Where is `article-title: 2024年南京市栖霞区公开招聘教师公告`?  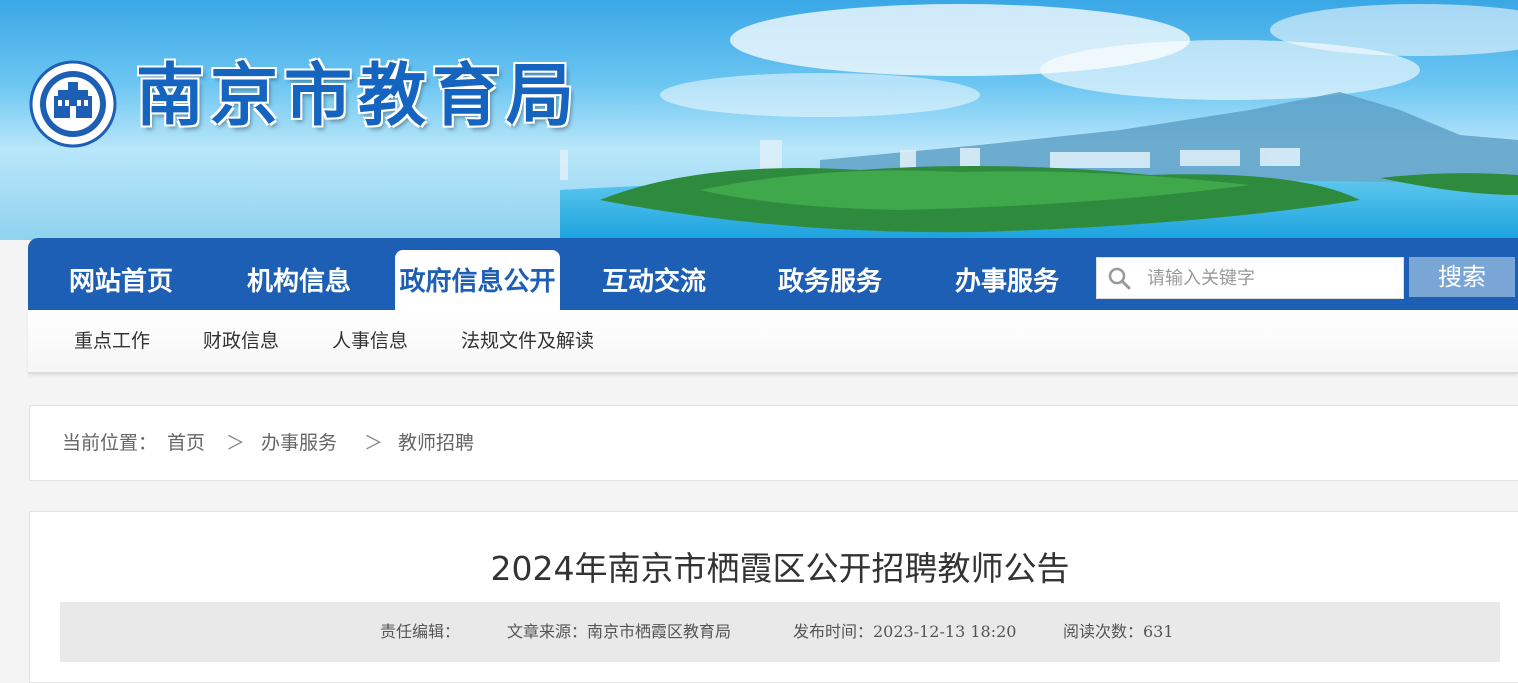 article-title: 2024年南京市栖霞区公开招聘教师公告 is located at coordinates (780, 568).